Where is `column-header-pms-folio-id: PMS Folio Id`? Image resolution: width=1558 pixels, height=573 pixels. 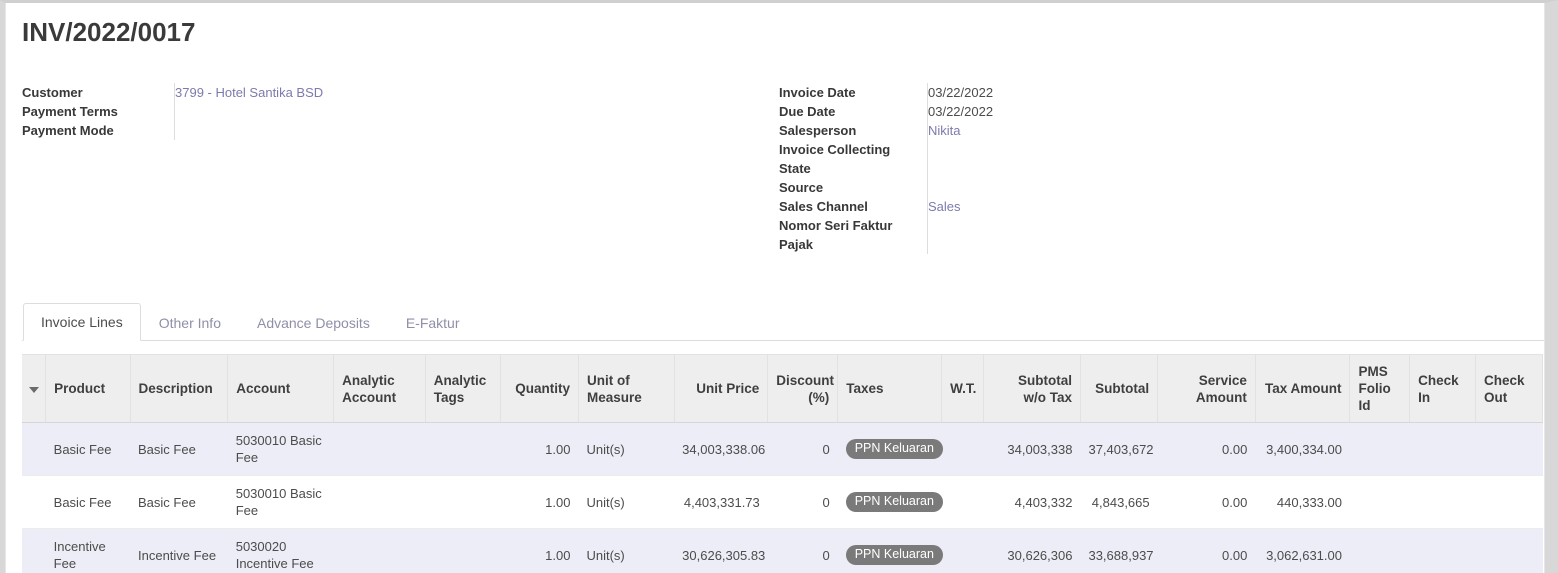 column-header-pms-folio-id: PMS Folio Id is located at coordinates (1380, 388).